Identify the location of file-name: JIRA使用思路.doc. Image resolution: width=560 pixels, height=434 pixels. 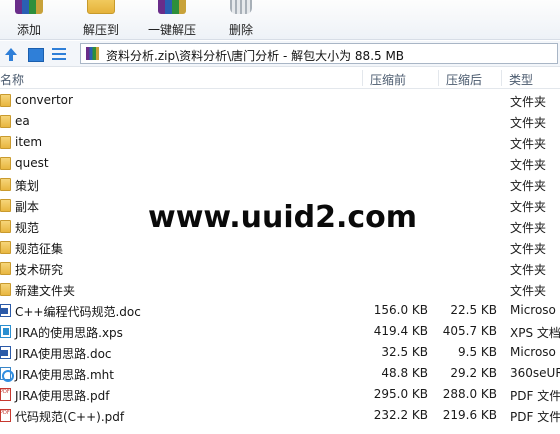
(63, 354).